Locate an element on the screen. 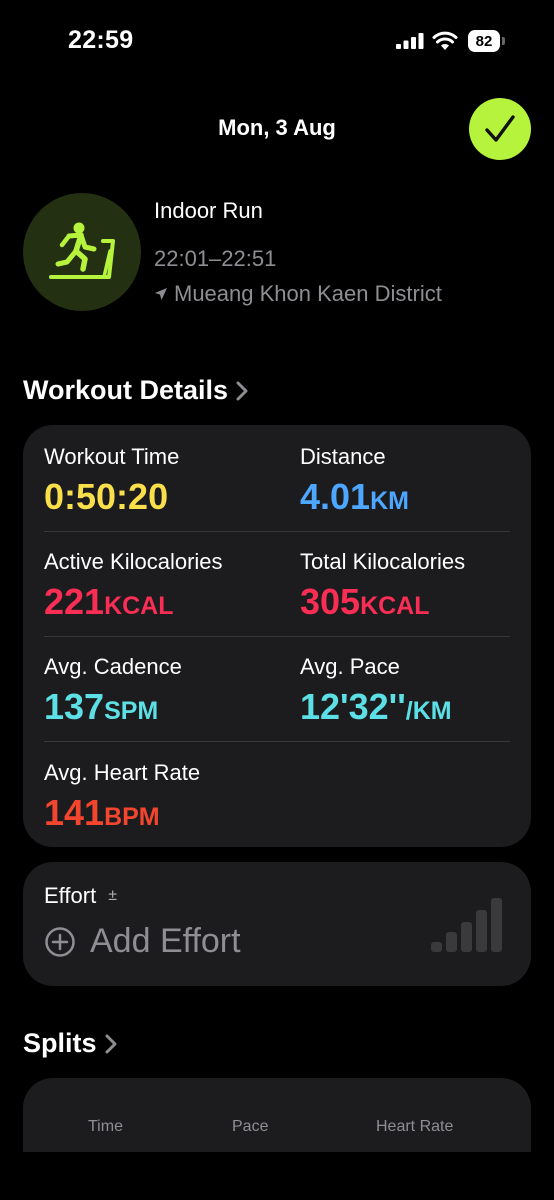 Image resolution: width=554 pixels, height=1200 pixels. metric-label: Avg. Cadence is located at coordinates (113, 666).